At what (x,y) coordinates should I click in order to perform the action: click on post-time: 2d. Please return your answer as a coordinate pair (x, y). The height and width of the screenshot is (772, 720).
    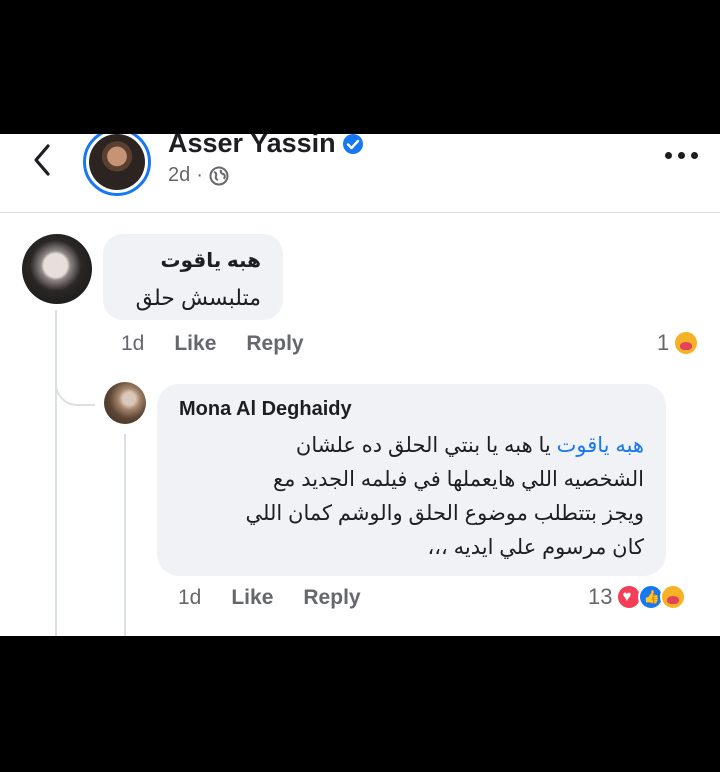
    Looking at the image, I should click on (179, 175).